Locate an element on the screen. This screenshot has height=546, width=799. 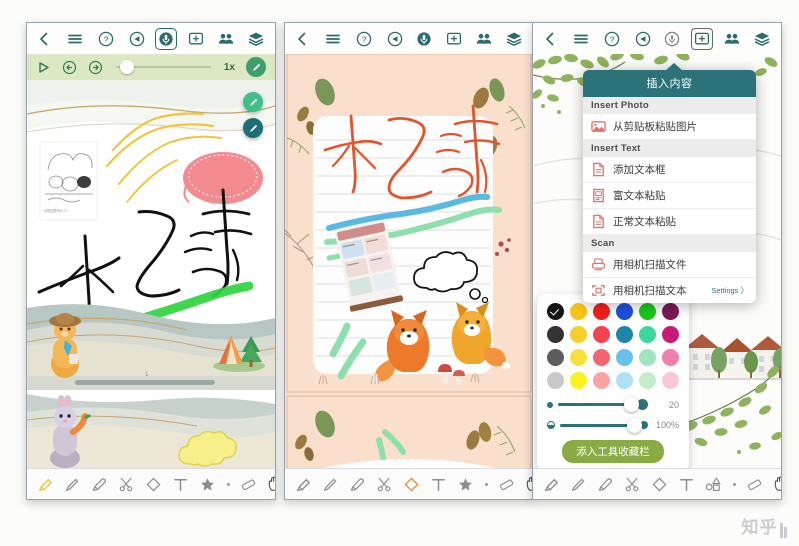
opacity-slider is located at coordinates (601, 425).